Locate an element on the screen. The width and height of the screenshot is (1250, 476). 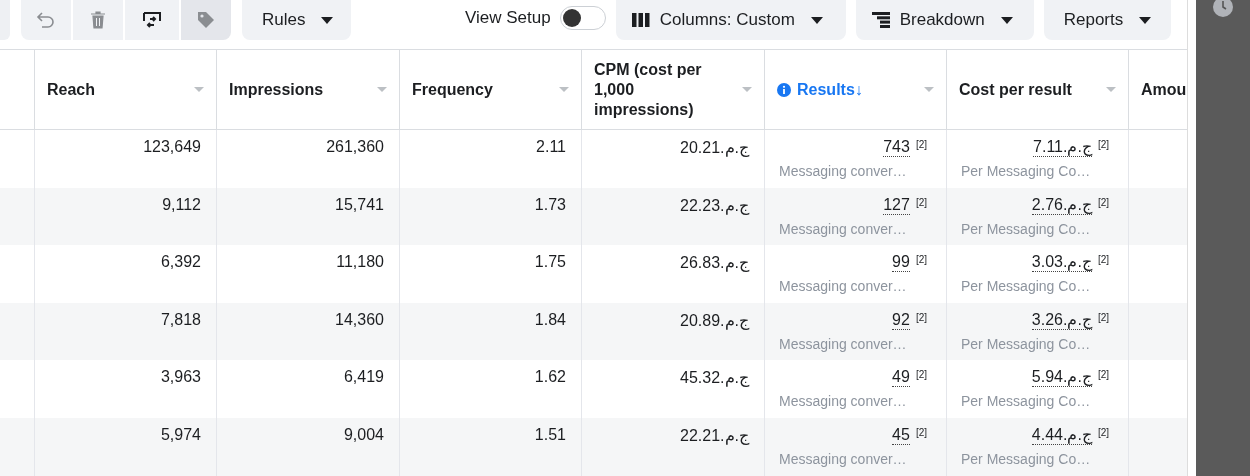
table-cell: 7,818 is located at coordinates (125, 331).